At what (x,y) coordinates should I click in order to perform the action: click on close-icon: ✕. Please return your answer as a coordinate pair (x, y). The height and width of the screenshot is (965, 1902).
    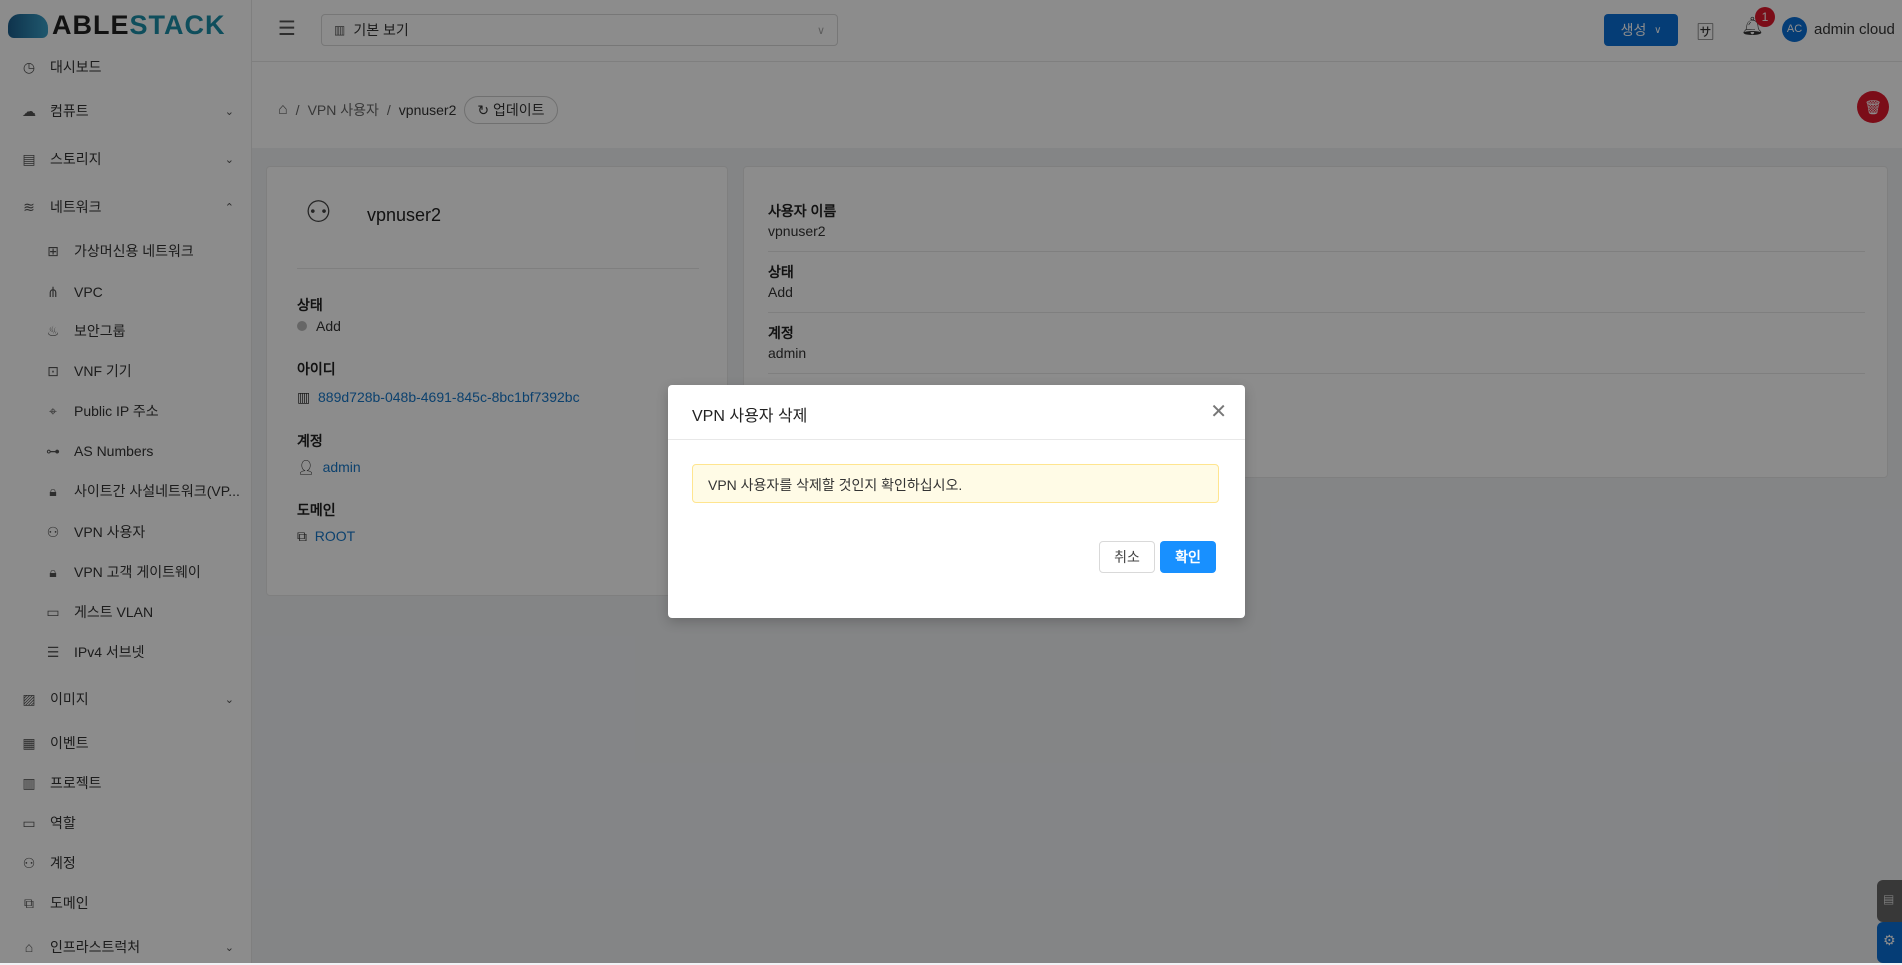
    Looking at the image, I should click on (1218, 411).